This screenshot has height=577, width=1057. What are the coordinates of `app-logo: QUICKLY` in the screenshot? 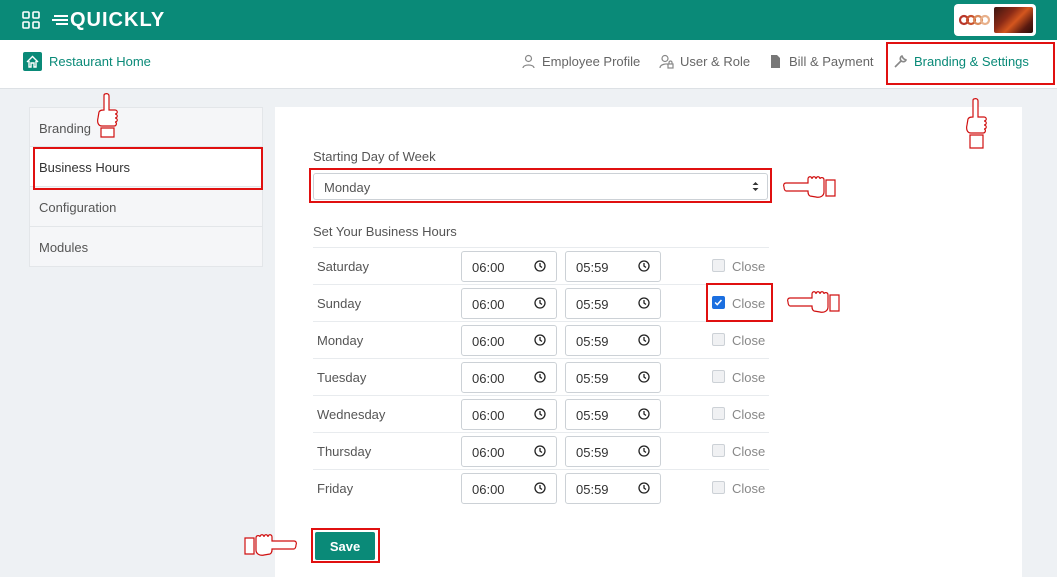 It's located at (108, 20).